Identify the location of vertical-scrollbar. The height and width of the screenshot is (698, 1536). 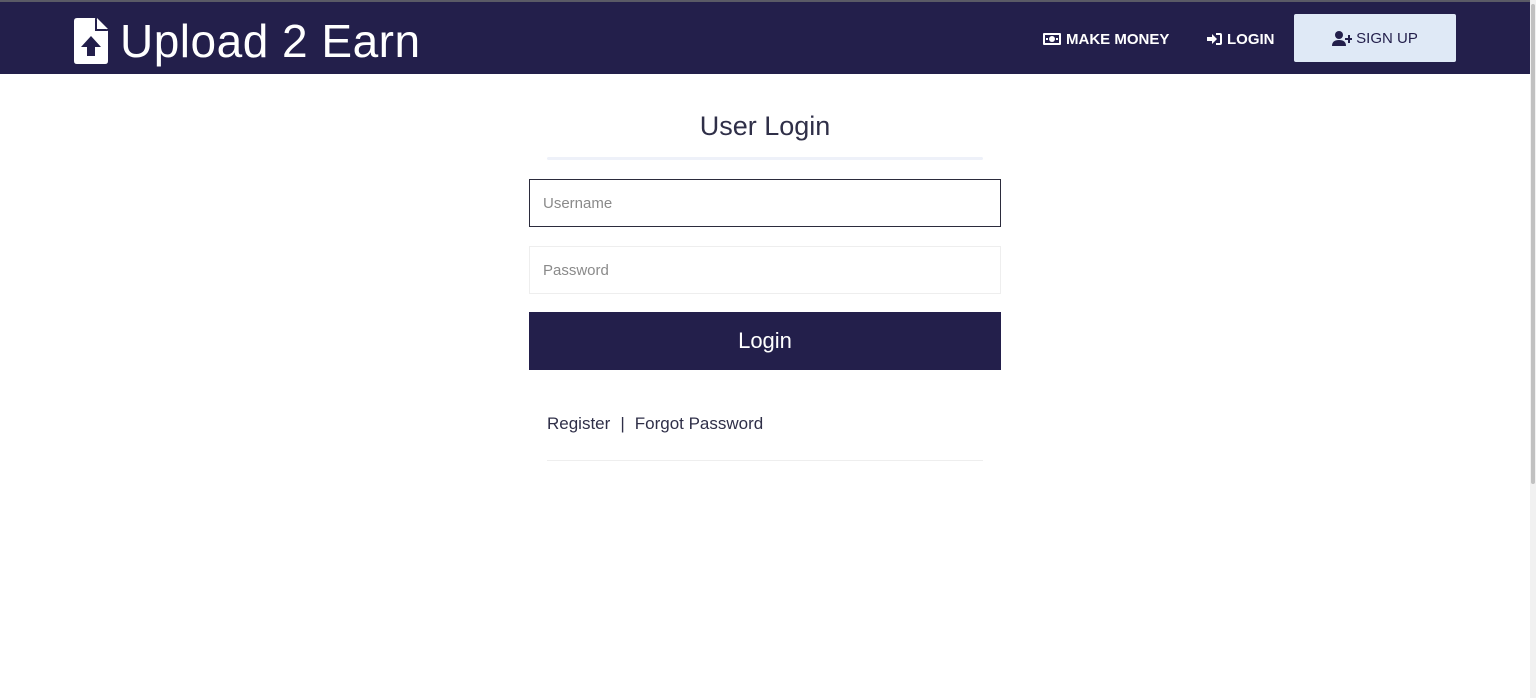
(1533, 349).